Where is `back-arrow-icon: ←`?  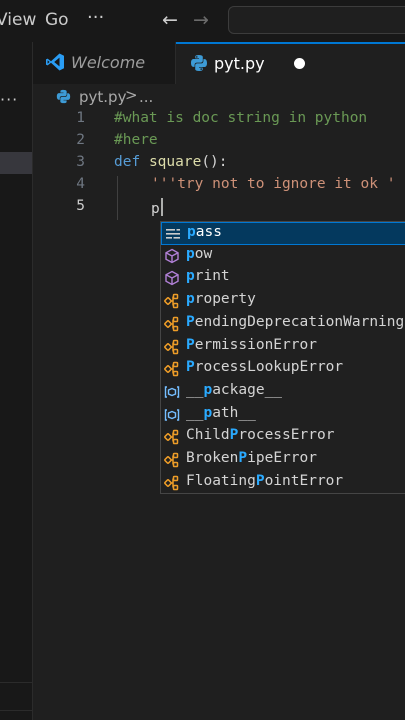 back-arrow-icon: ← is located at coordinates (170, 20).